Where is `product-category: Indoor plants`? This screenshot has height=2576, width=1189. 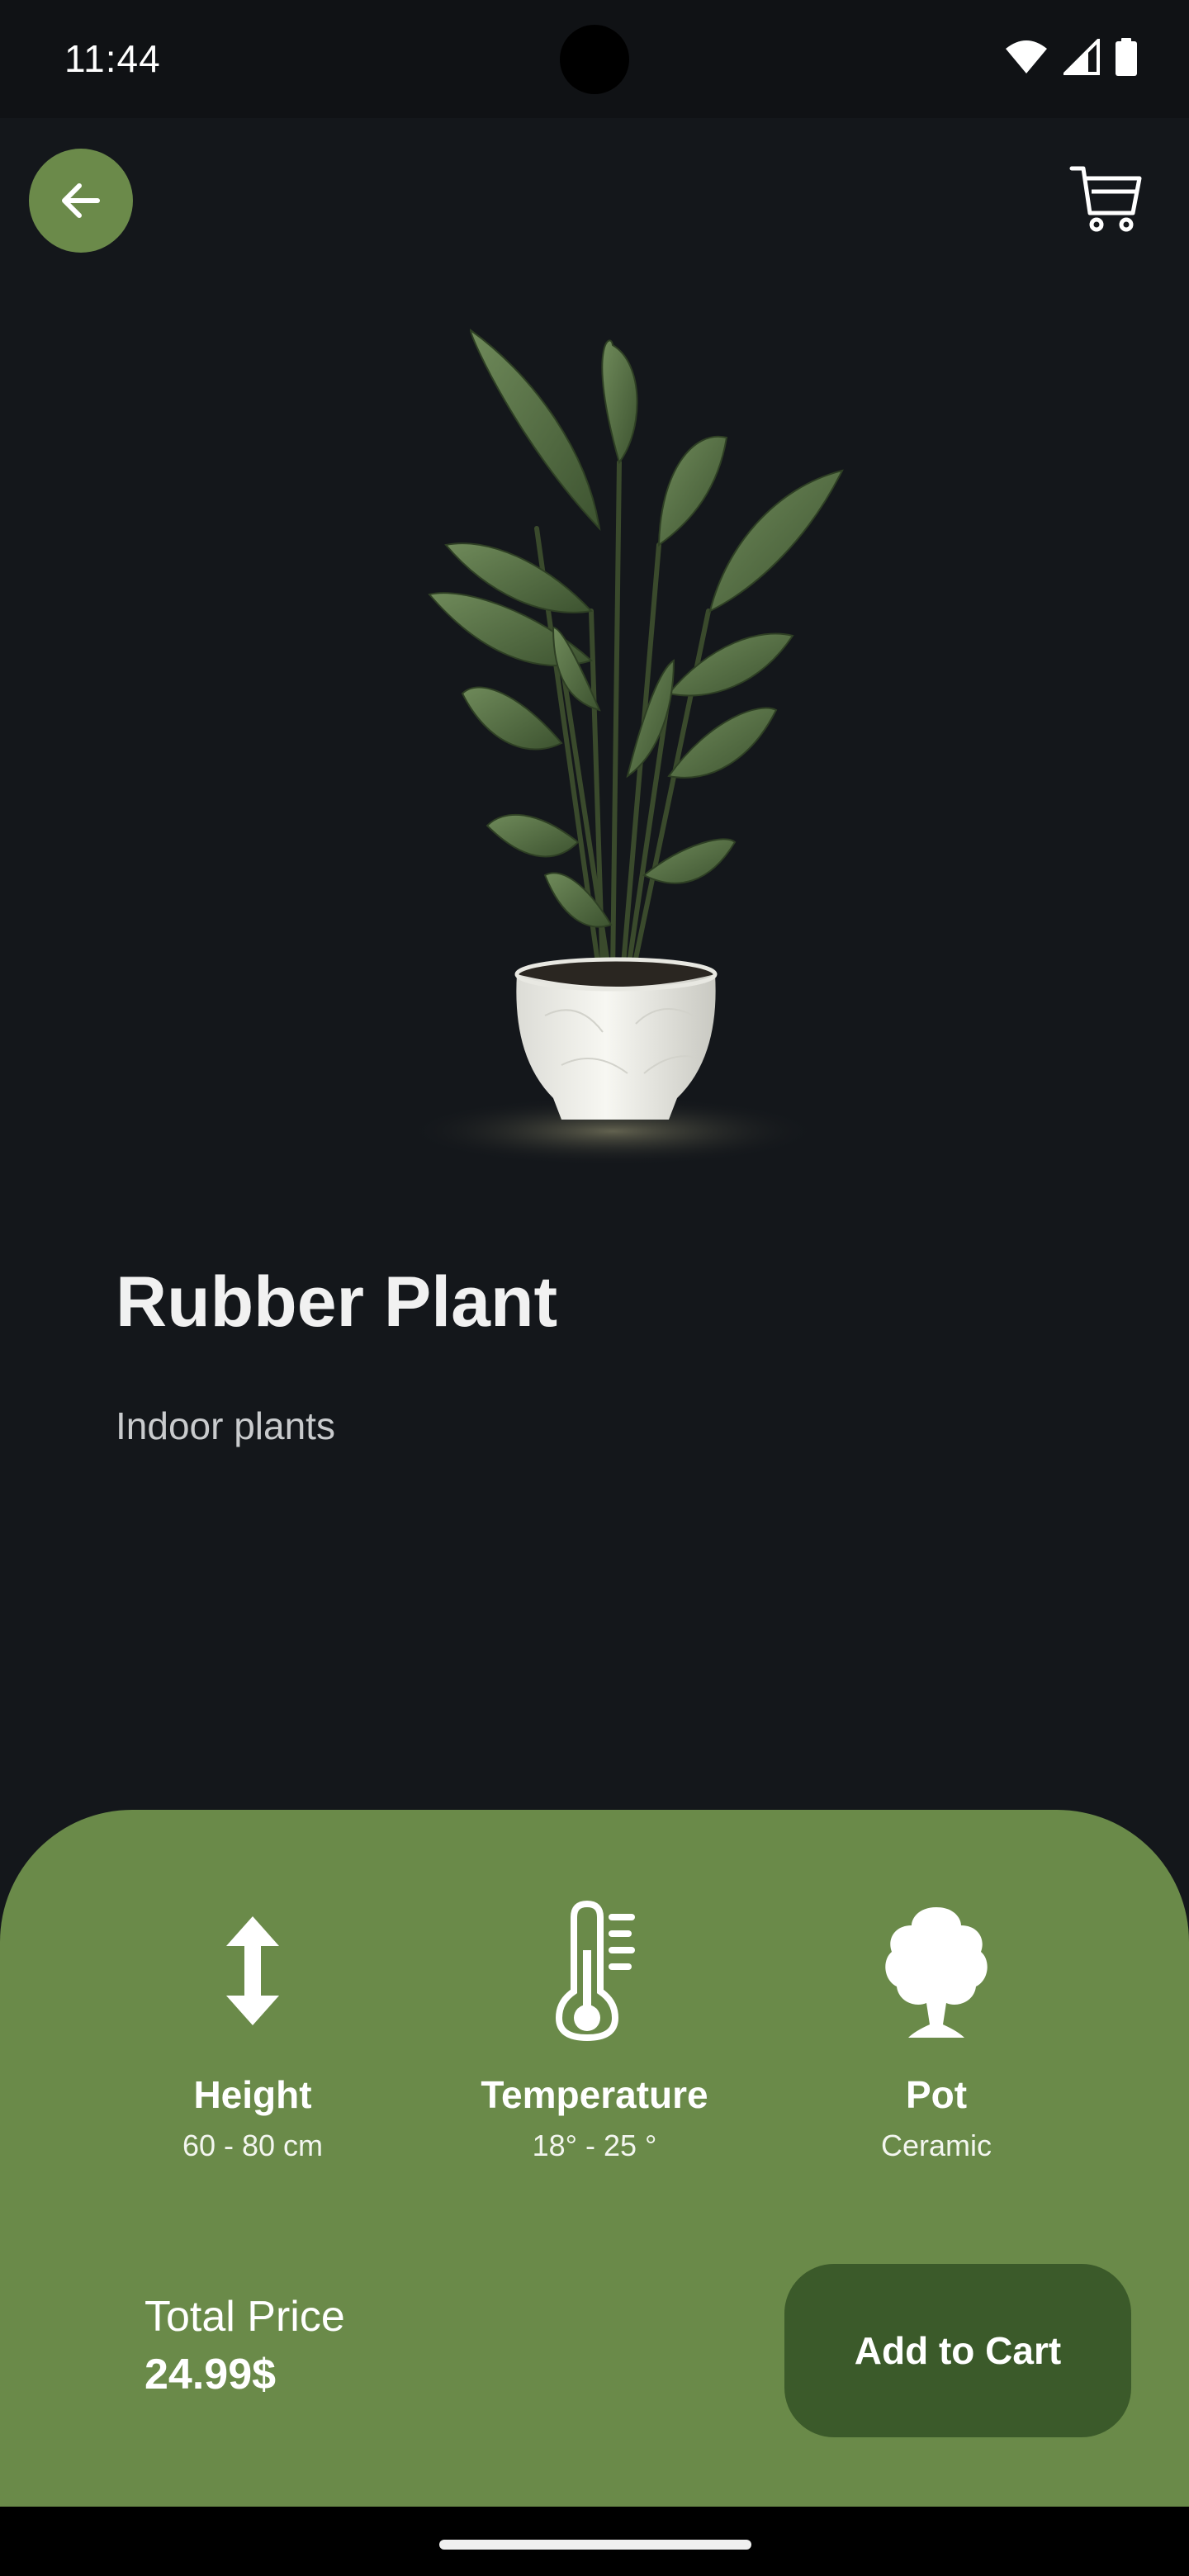 product-category: Indoor plants is located at coordinates (225, 1425).